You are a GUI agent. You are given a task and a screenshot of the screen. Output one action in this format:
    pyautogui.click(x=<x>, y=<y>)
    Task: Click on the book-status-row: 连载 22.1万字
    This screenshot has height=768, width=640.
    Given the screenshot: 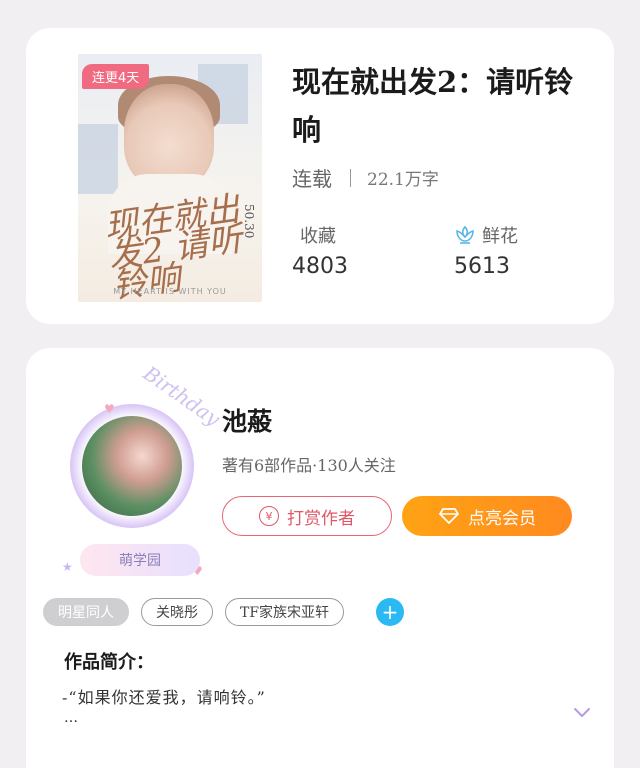 What is the action you would take?
    pyautogui.click(x=365, y=177)
    